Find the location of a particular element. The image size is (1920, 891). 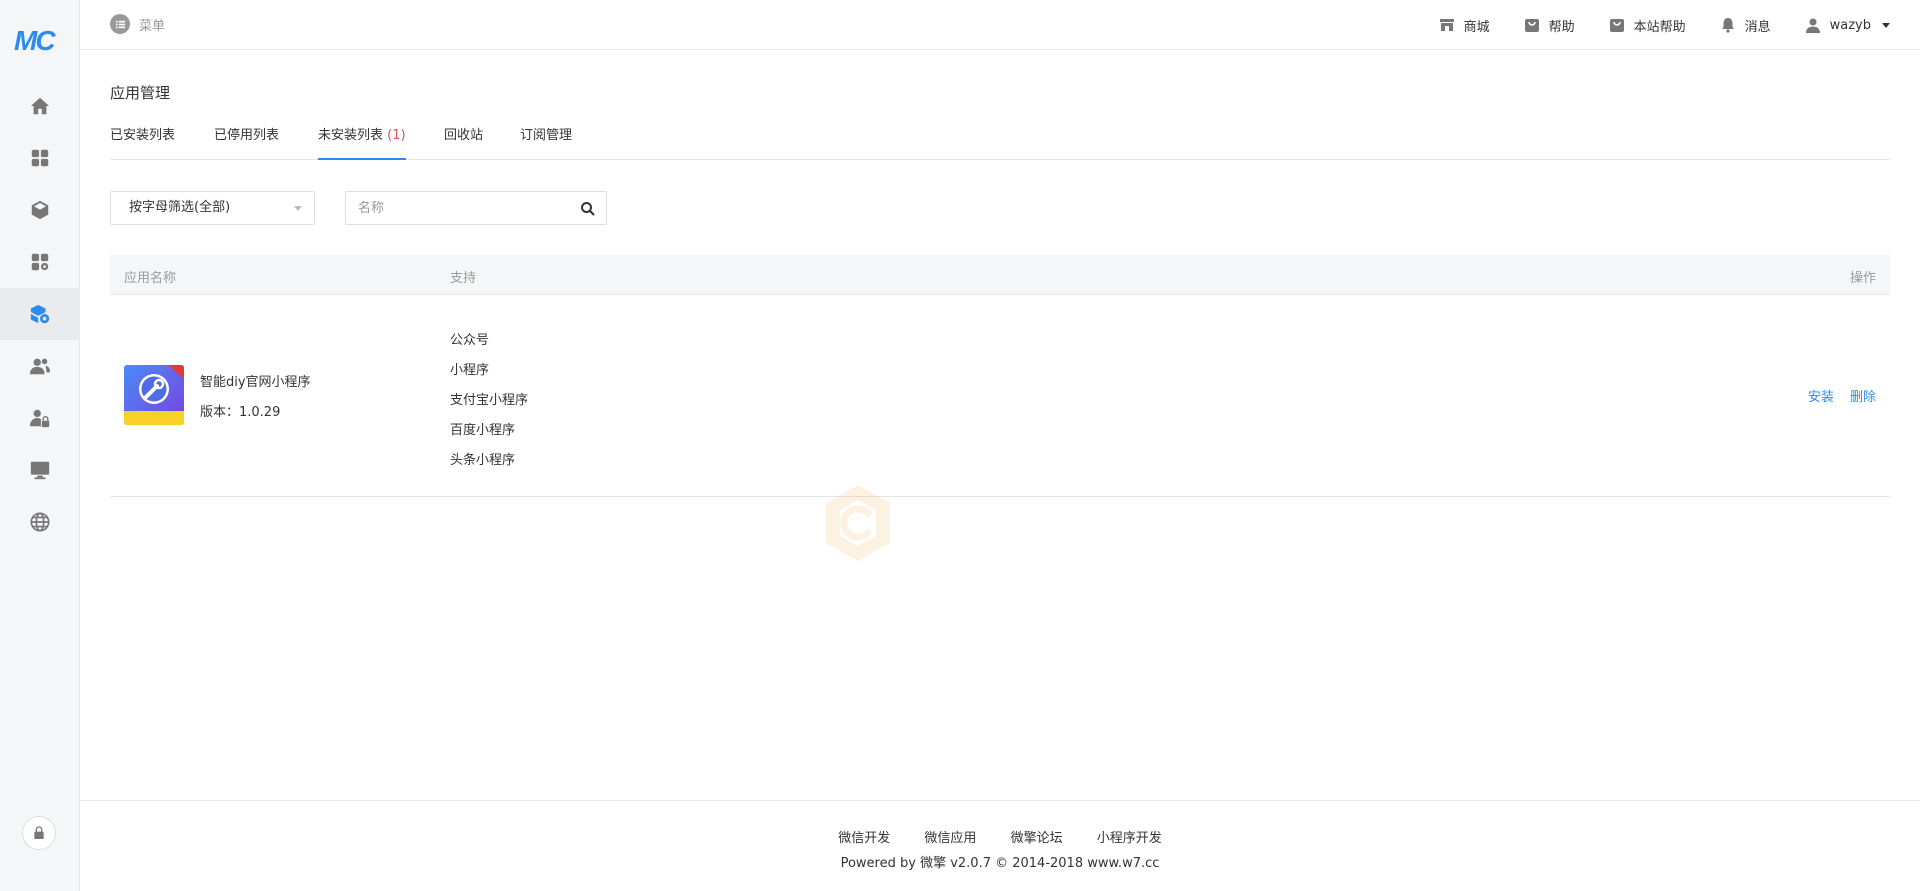

store-icon is located at coordinates (1446, 25).